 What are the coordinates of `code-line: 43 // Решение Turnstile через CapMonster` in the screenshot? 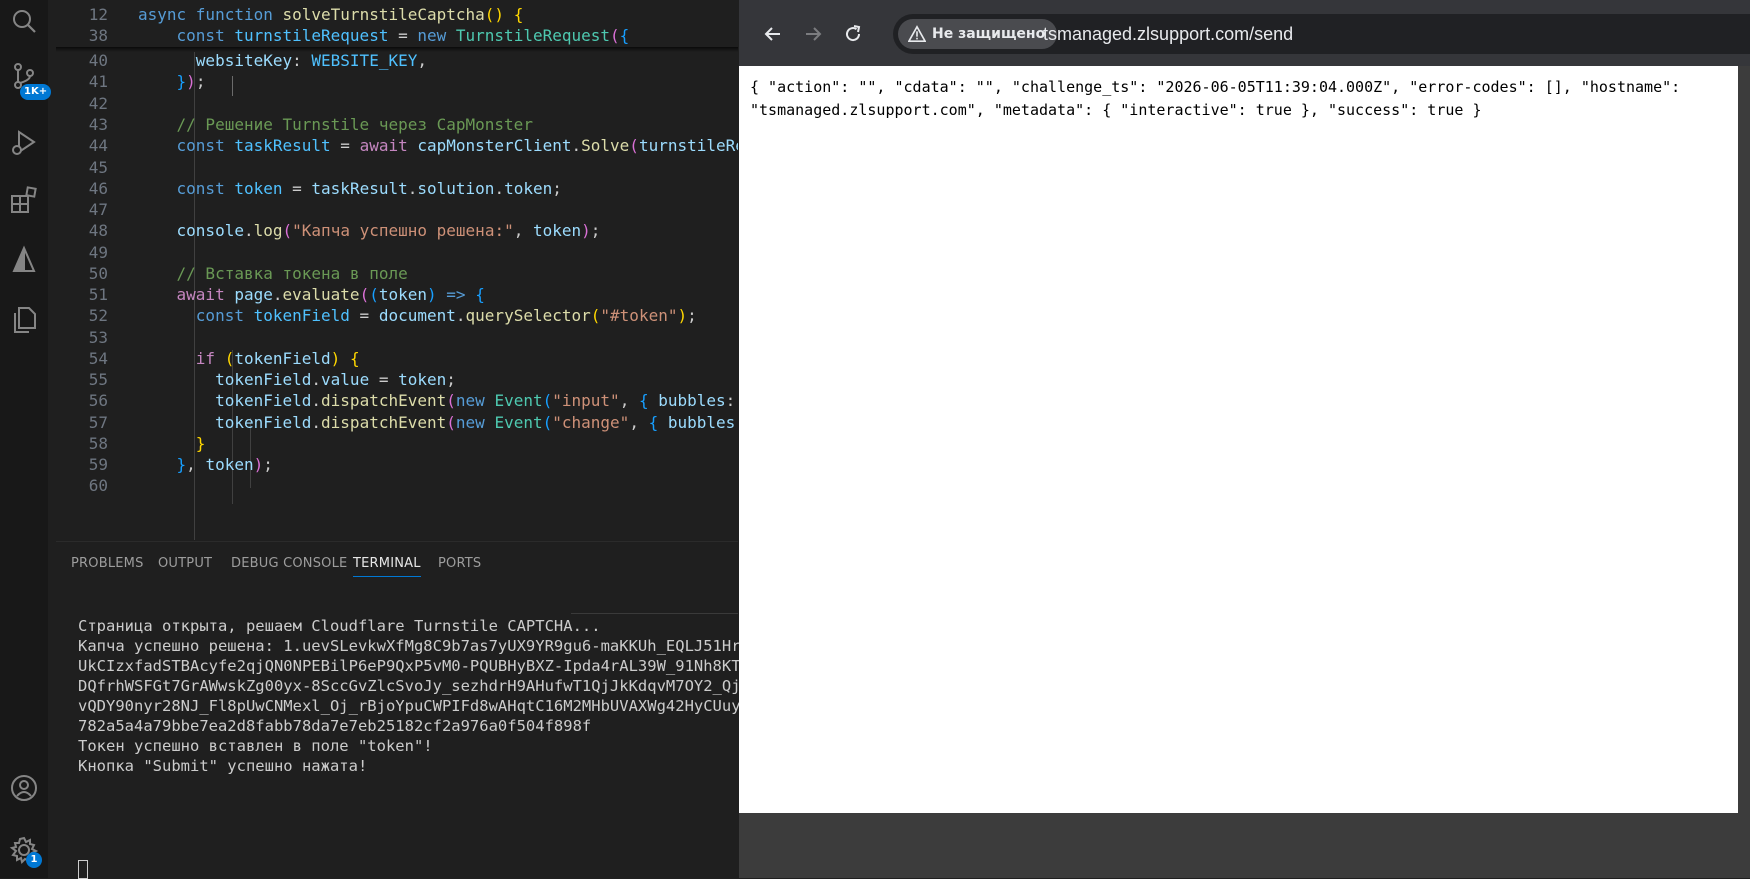 It's located at (397, 124).